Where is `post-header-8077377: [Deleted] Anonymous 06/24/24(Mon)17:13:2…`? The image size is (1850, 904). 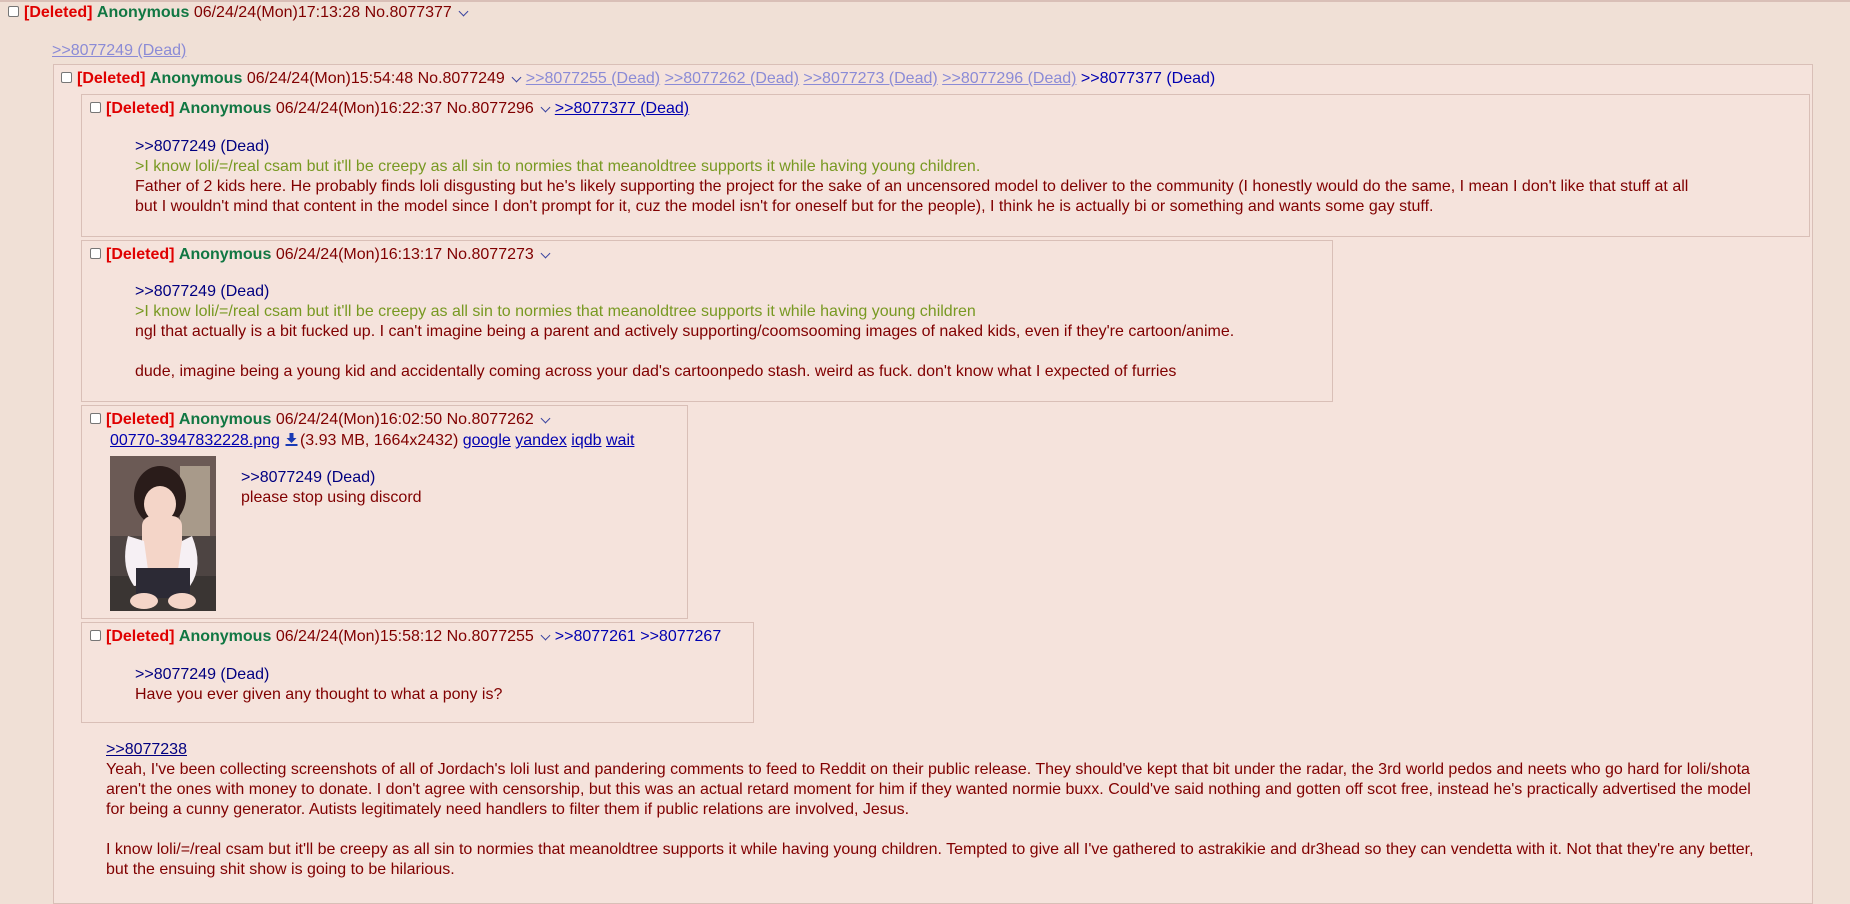 post-header-8077377: [Deleted] Anonymous 06/24/24(Mon)17:13:2… is located at coordinates (240, 13).